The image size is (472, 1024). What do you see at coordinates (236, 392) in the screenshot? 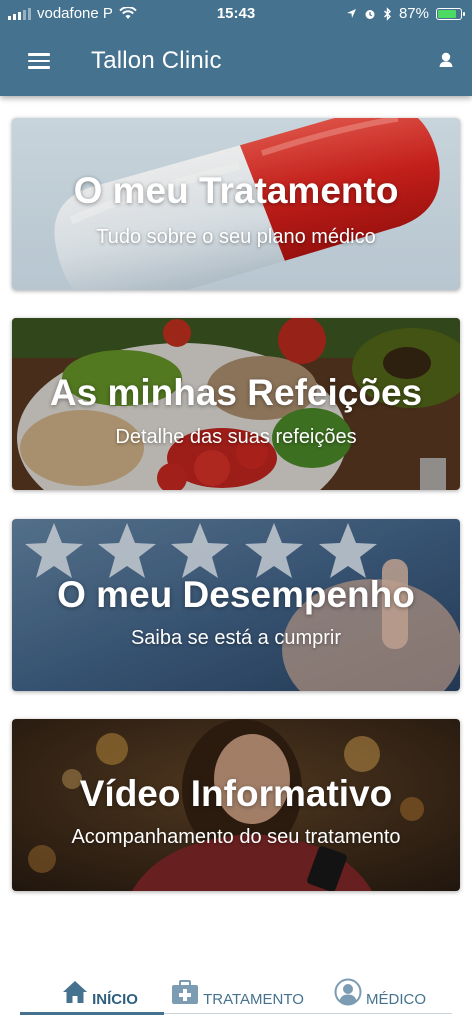
I see `card-title: As minhas Refeições` at bounding box center [236, 392].